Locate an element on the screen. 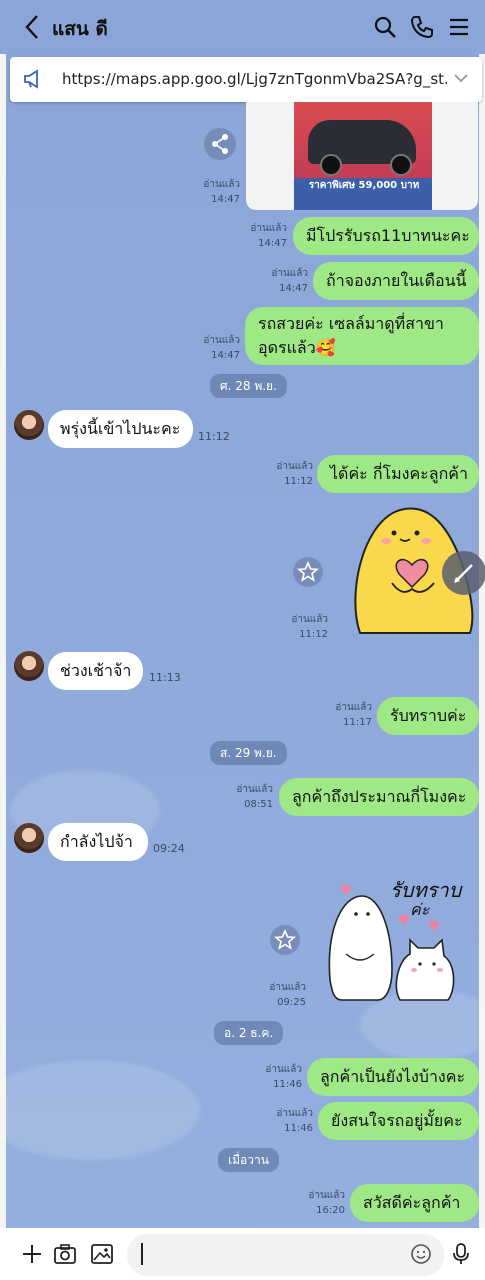 The image size is (485, 1280). outgoing-message: ยังสนใจรถอยู่มั้ยคะ is located at coordinates (398, 1121).